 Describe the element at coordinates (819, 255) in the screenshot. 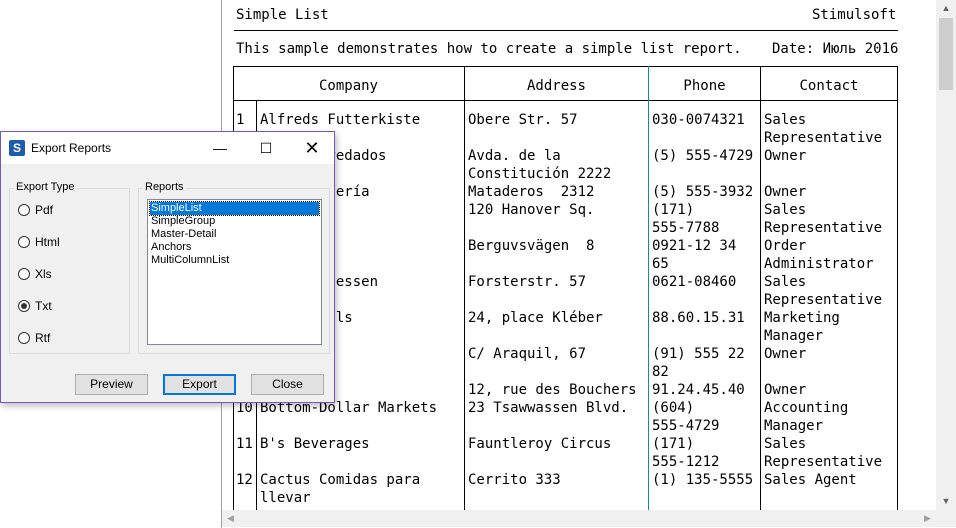

I see `cell-contact: Order Administrator` at that location.